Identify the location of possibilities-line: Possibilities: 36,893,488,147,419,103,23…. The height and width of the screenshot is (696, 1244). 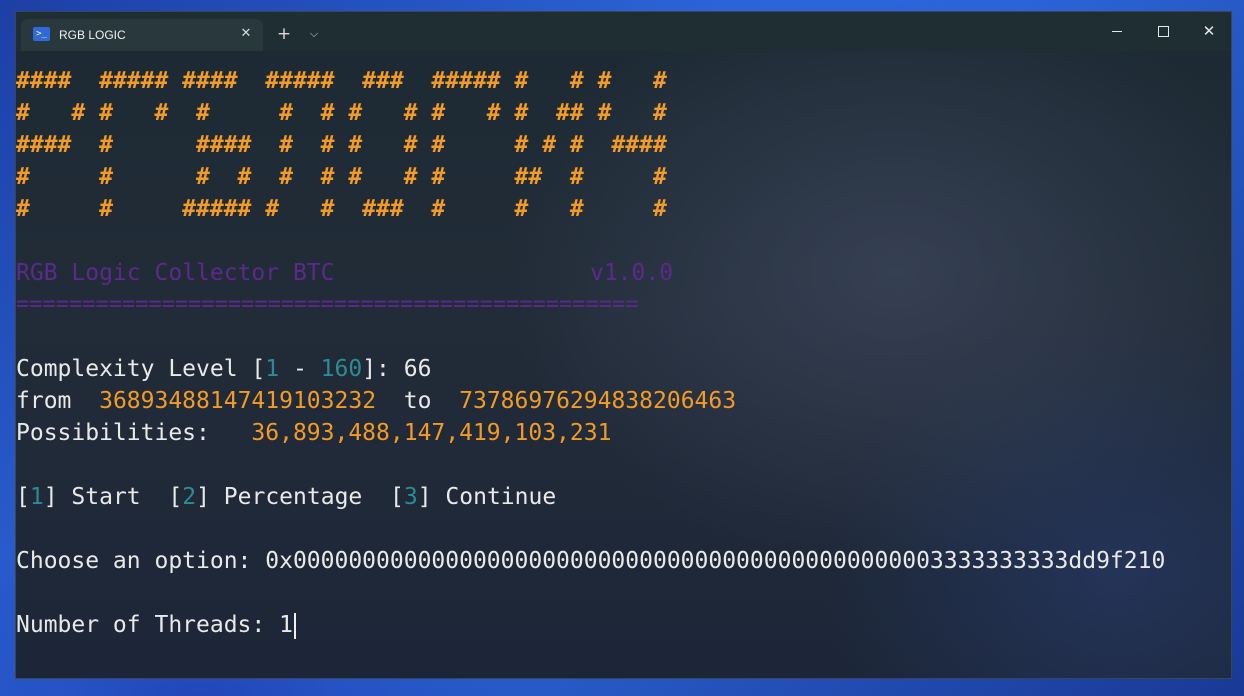
(313, 433).